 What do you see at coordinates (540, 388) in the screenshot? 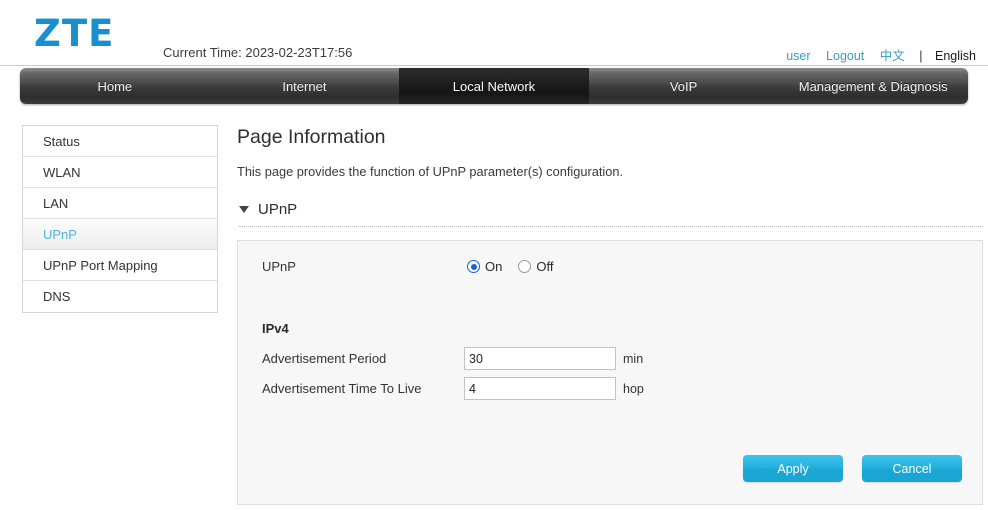
I see `advertisement-ttl-input` at bounding box center [540, 388].